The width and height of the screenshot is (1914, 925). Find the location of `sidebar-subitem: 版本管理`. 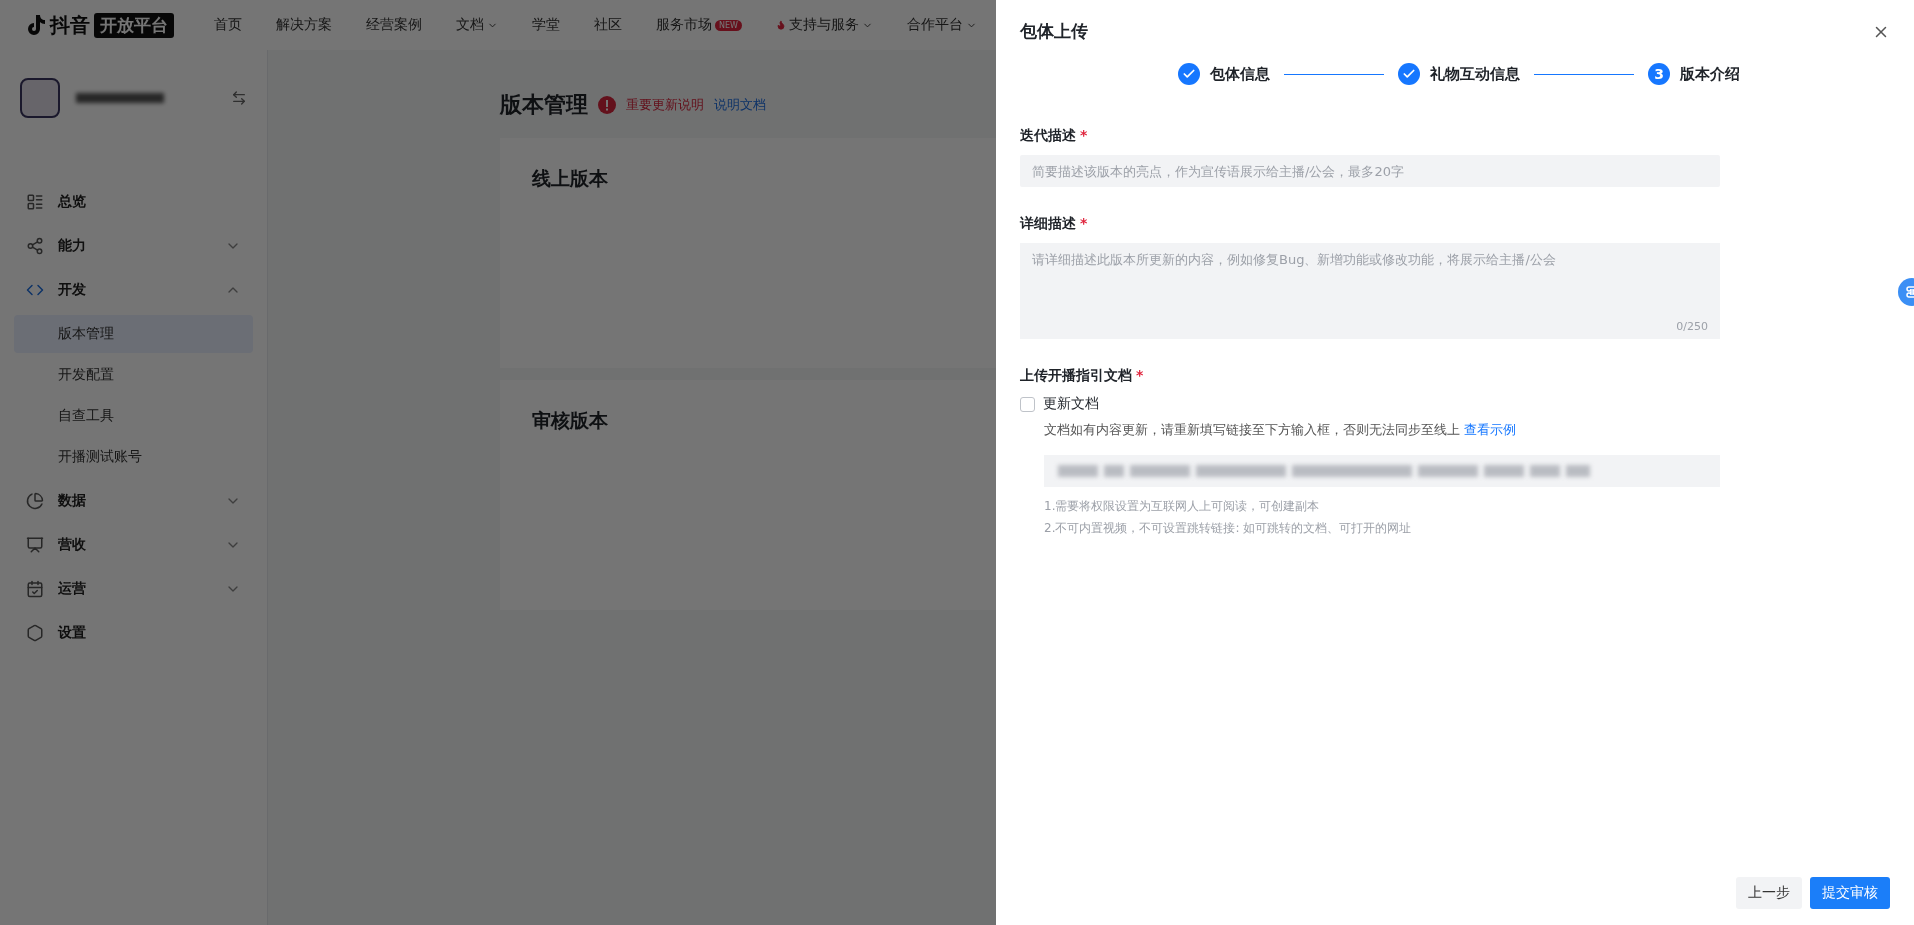

sidebar-subitem: 版本管理 is located at coordinates (133, 334).